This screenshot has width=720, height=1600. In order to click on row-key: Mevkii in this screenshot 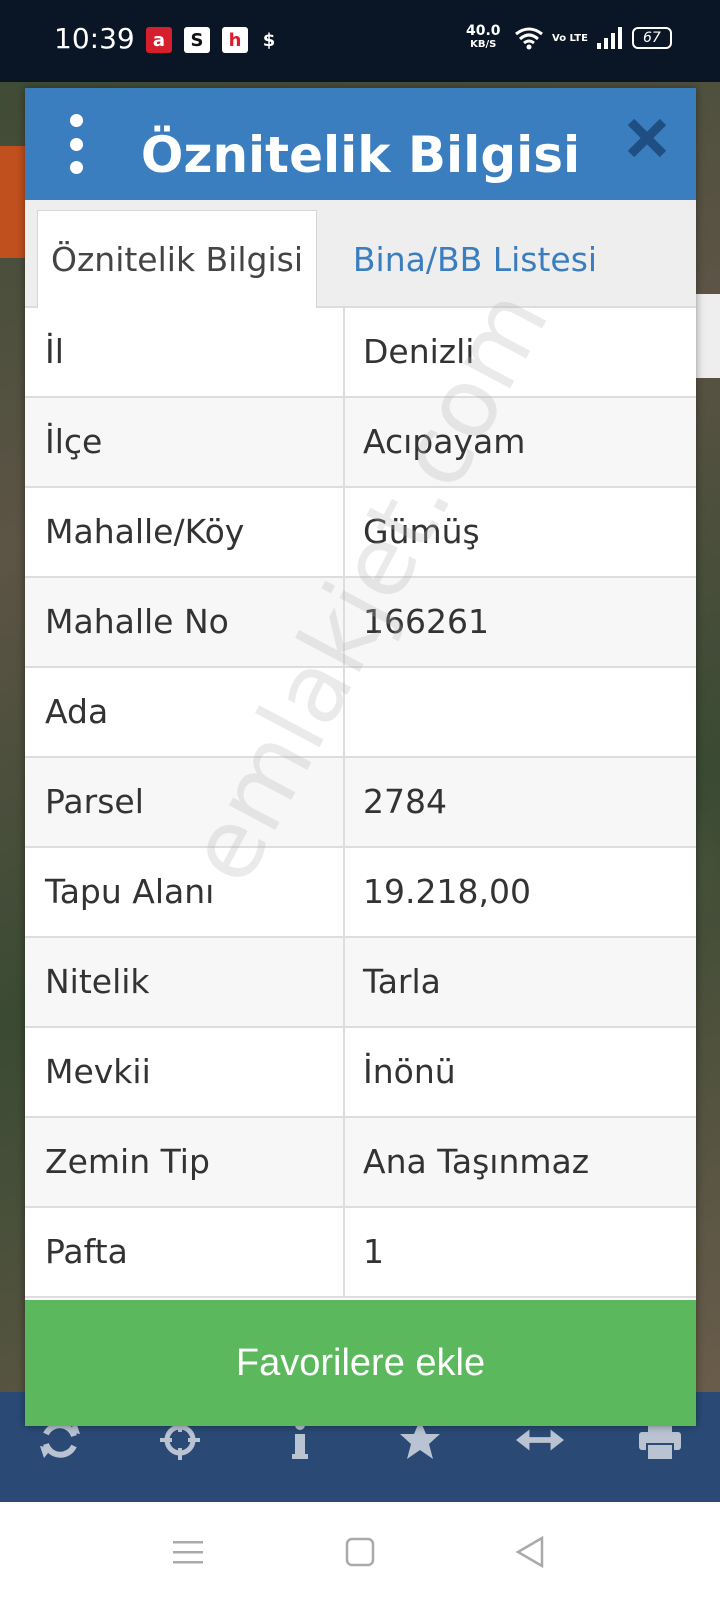, I will do `click(98, 1071)`.